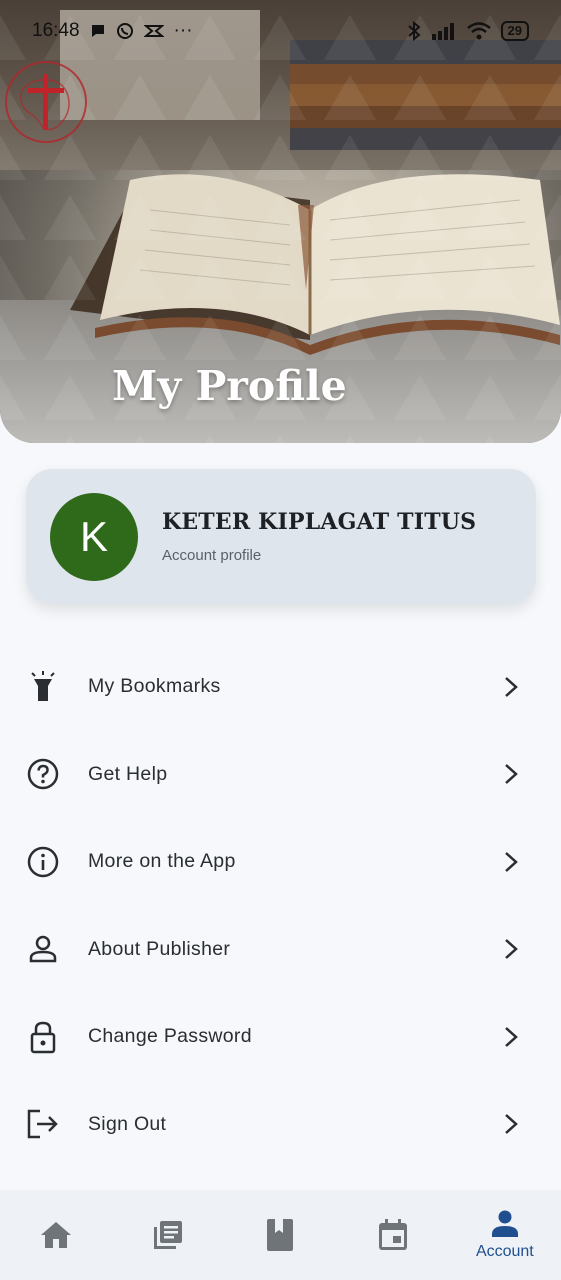  Describe the element at coordinates (43, 1124) in the screenshot. I see `logout-icon` at that location.